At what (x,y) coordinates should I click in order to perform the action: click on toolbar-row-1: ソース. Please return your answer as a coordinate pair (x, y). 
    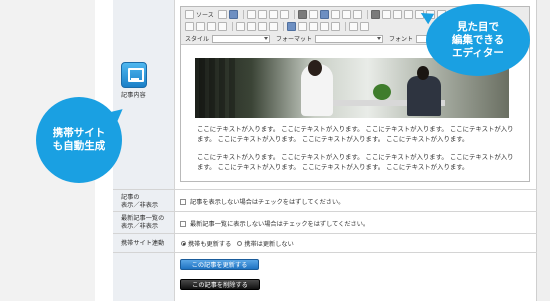
    Looking at the image, I should click on (316, 14).